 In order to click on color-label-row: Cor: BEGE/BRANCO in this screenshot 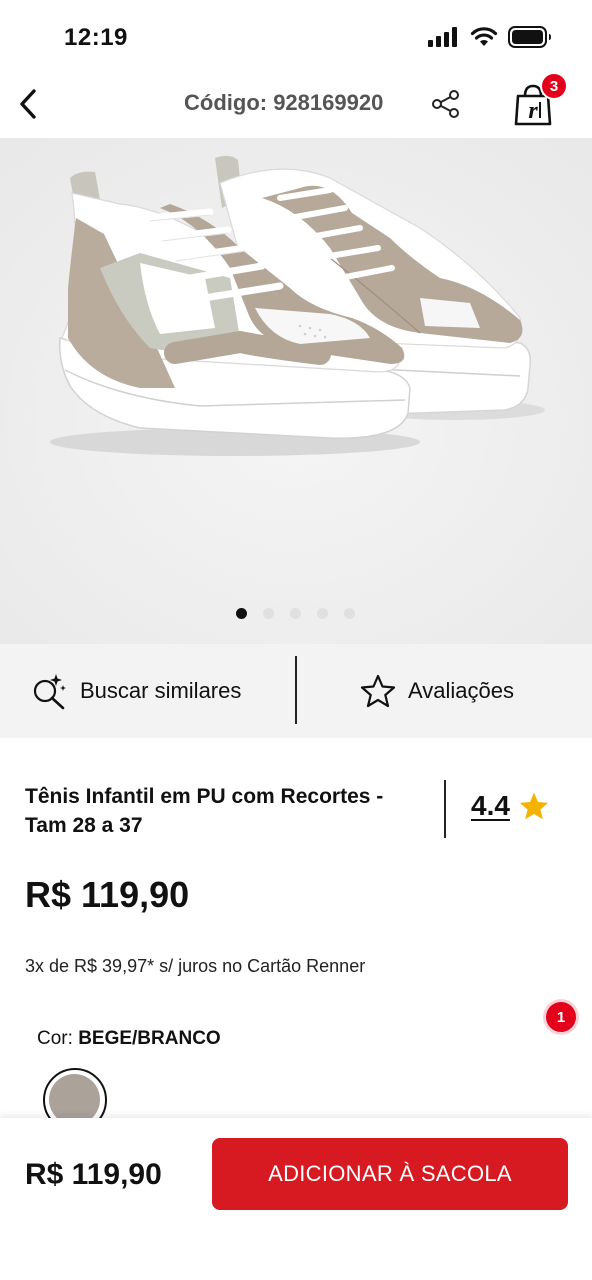, I will do `click(129, 1039)`.